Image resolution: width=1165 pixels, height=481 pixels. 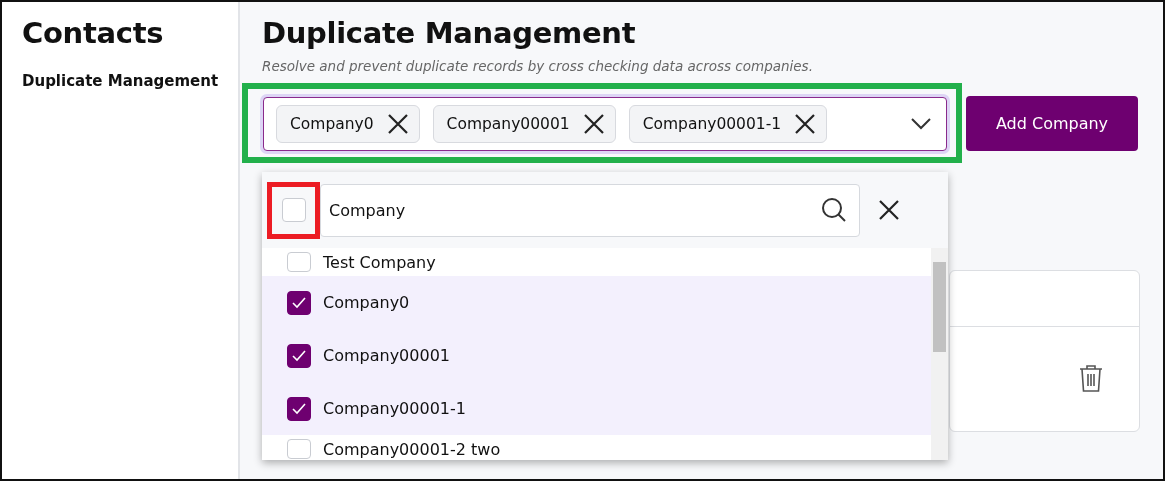 I want to click on option-row: Test Company, so click(x=596, y=262).